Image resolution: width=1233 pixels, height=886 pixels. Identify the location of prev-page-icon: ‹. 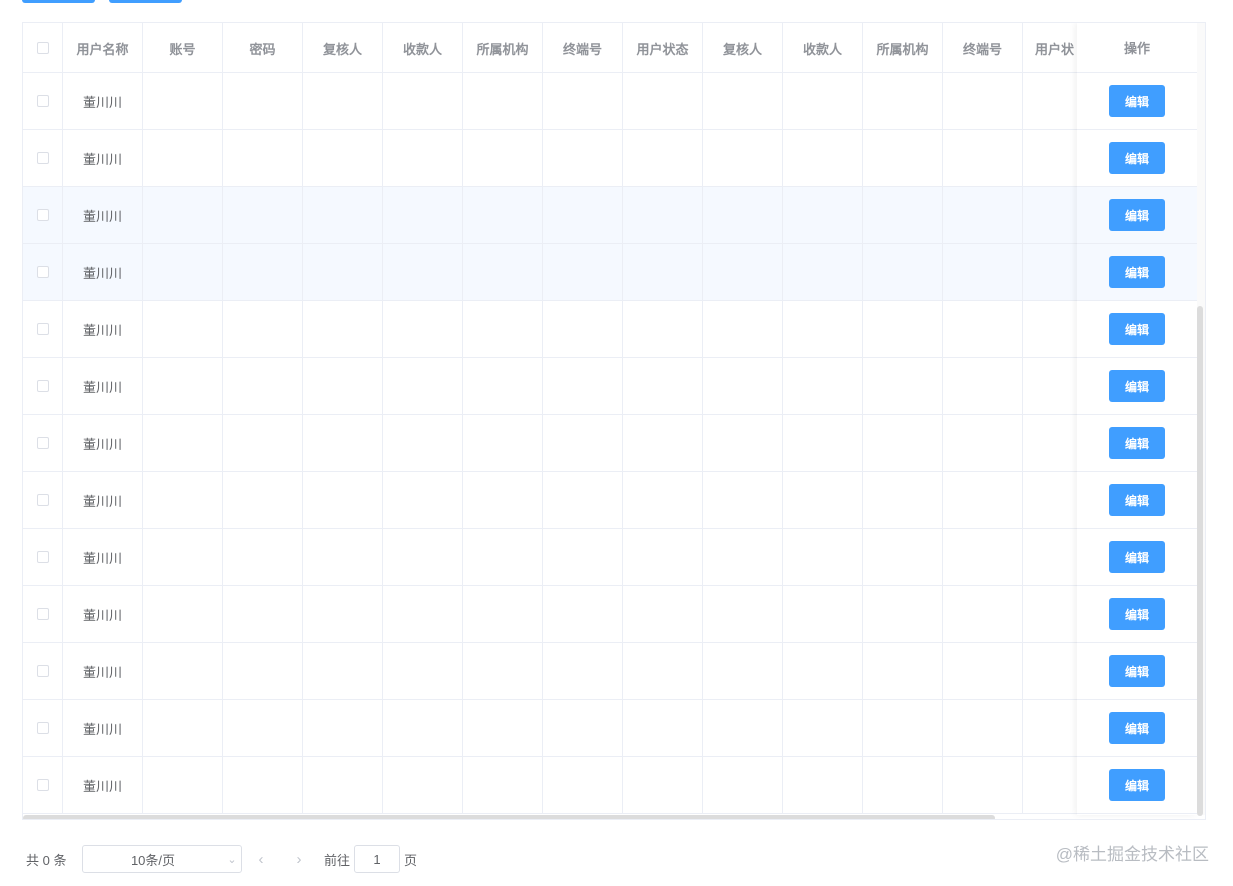
(261, 859).